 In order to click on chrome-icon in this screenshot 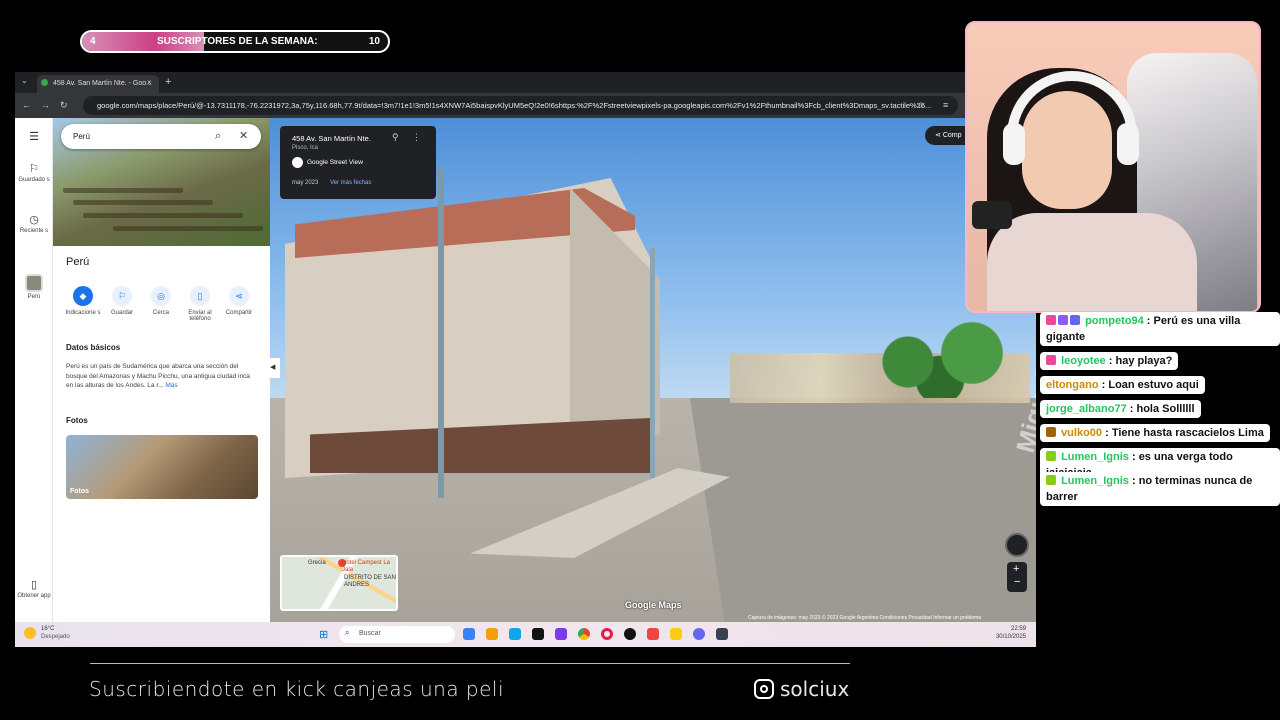, I will do `click(584, 634)`.